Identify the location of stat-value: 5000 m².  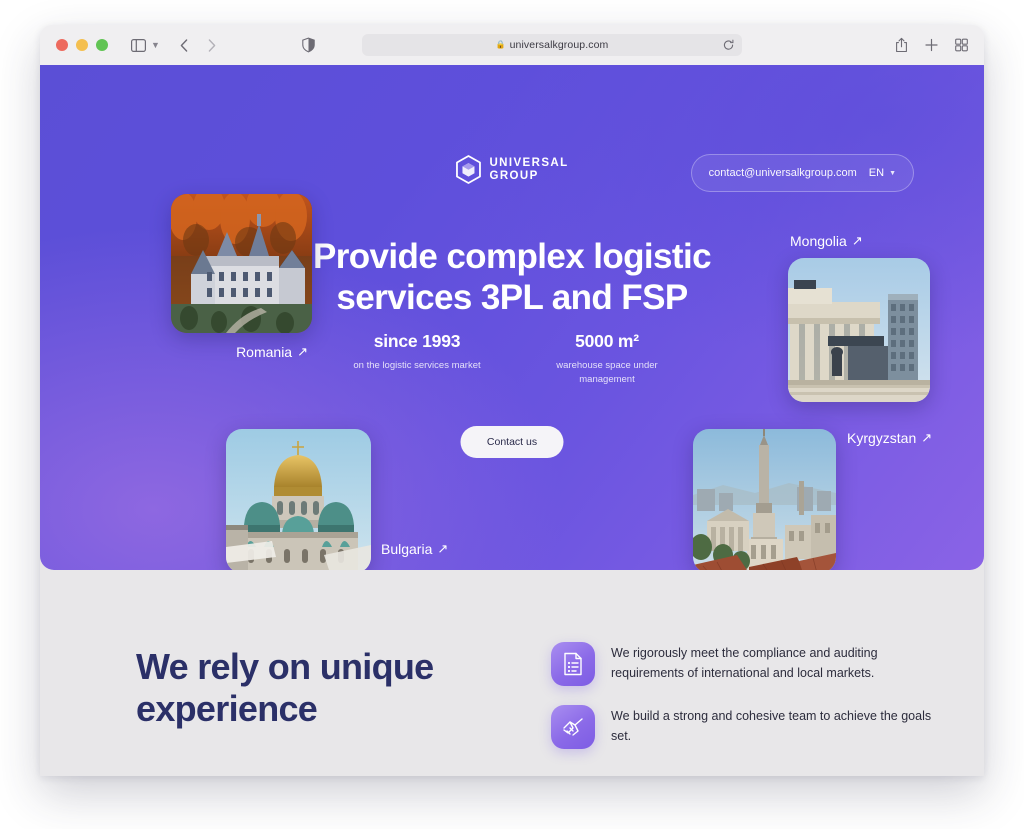
(607, 341).